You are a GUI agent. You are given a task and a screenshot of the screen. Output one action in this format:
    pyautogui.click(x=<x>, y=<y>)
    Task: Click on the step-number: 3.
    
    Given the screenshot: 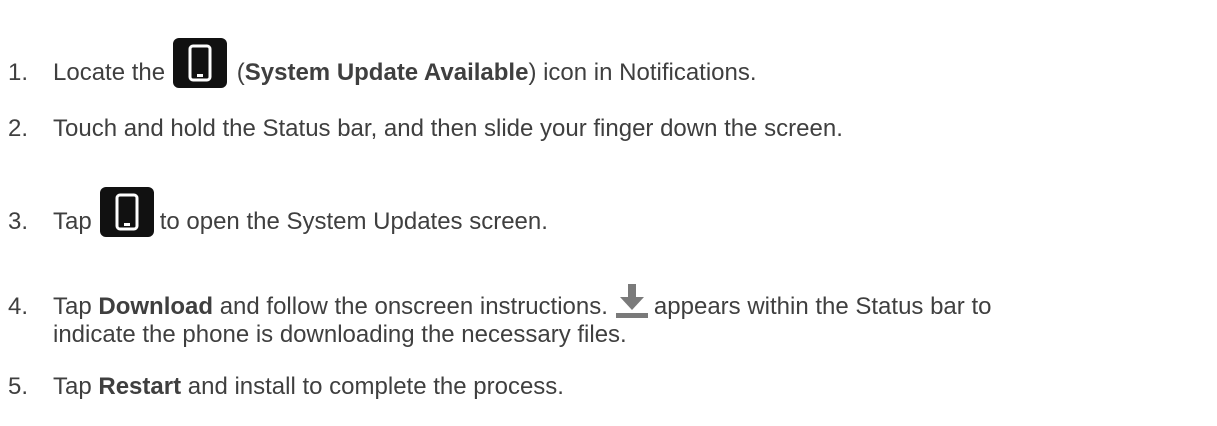 What is the action you would take?
    pyautogui.click(x=18, y=221)
    